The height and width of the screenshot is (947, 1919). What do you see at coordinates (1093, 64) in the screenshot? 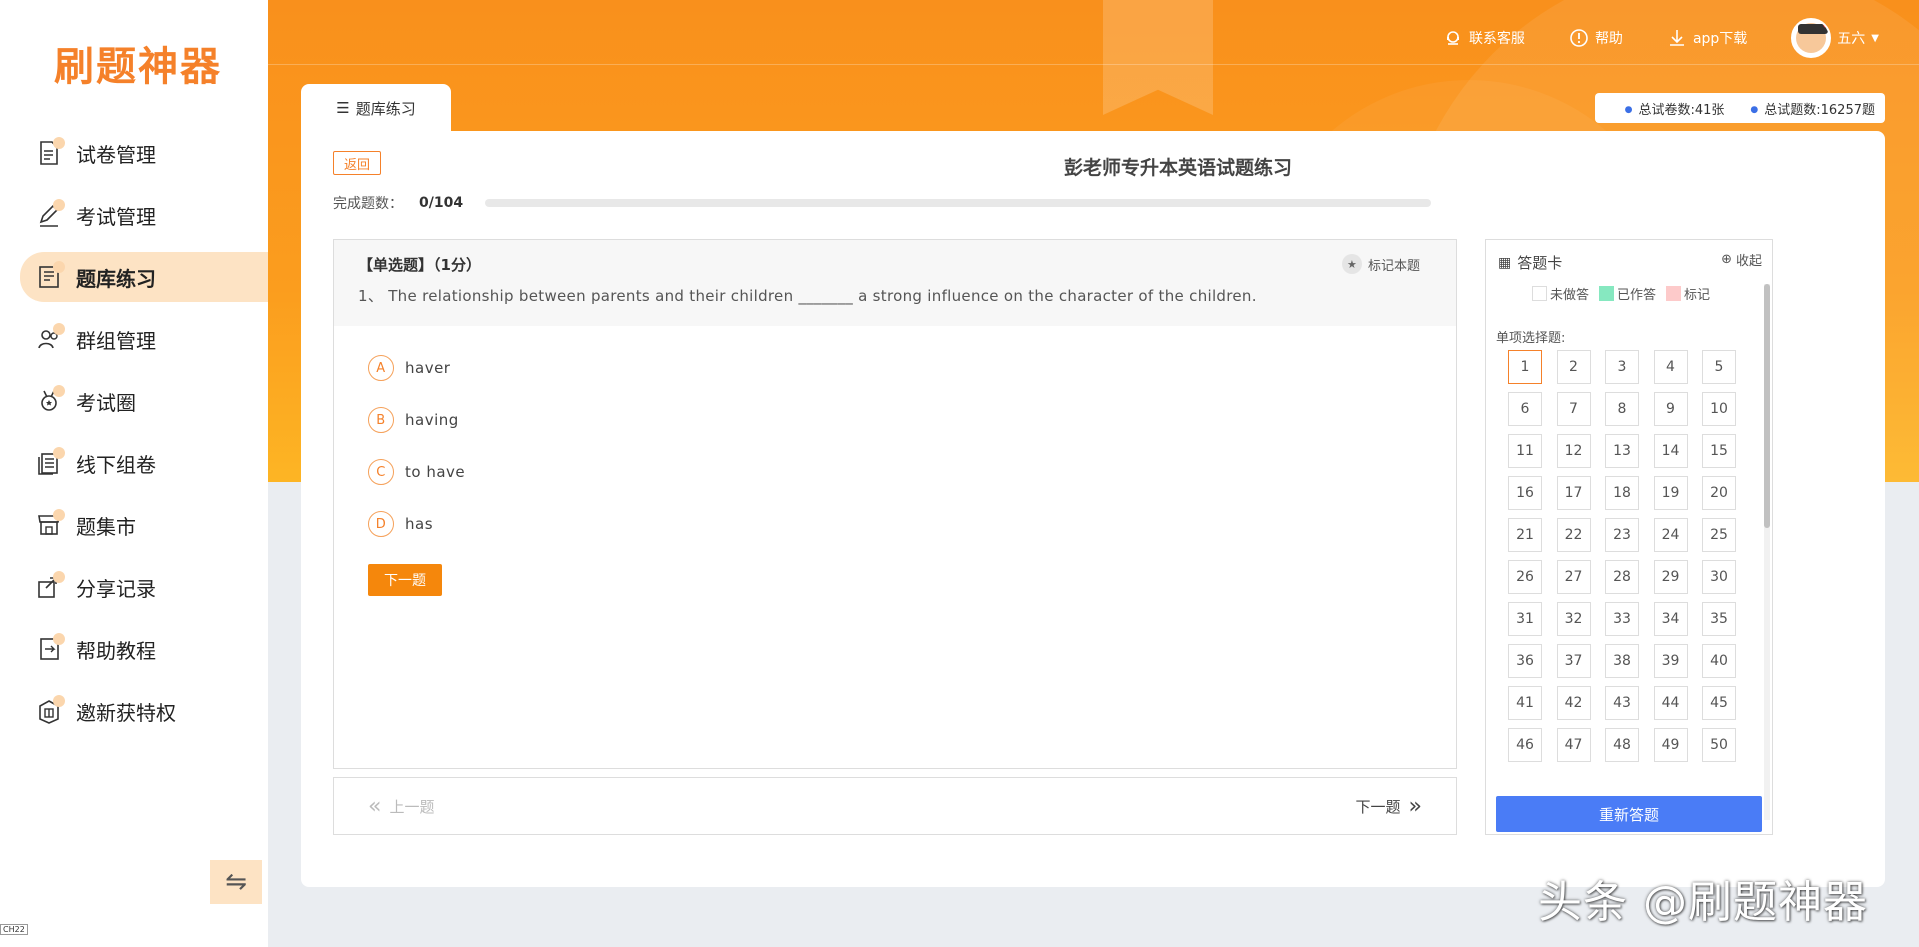
I see `top-divider` at bounding box center [1093, 64].